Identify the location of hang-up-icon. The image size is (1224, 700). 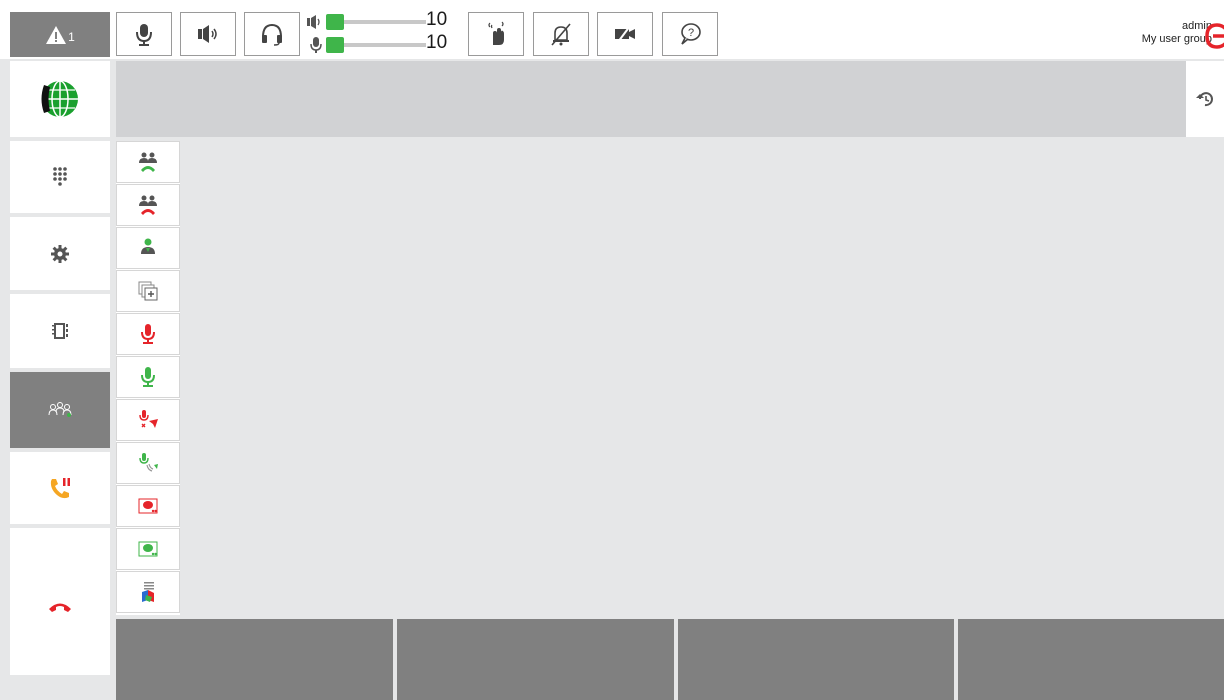
(60, 607).